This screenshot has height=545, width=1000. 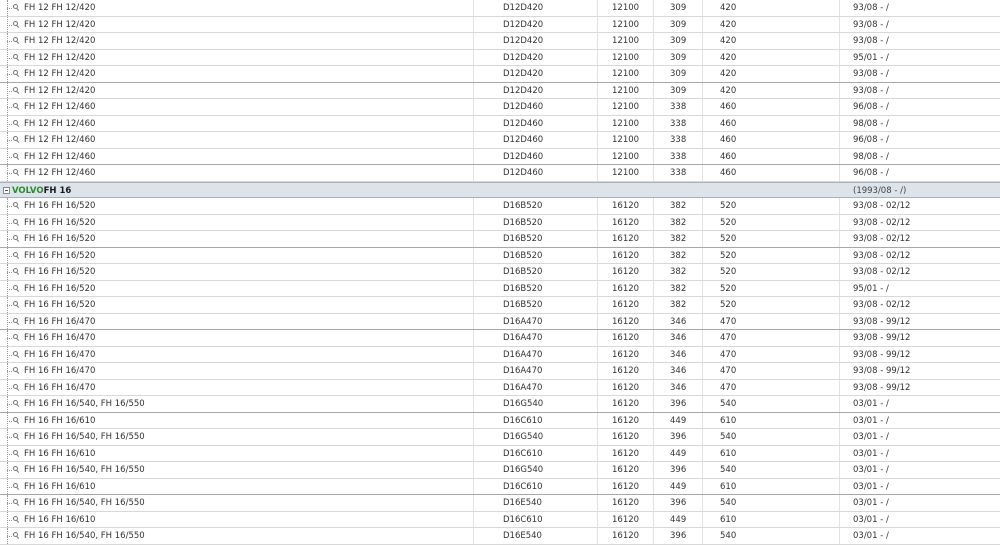 I want to click on tree-connector-tick, so click(x=9, y=173).